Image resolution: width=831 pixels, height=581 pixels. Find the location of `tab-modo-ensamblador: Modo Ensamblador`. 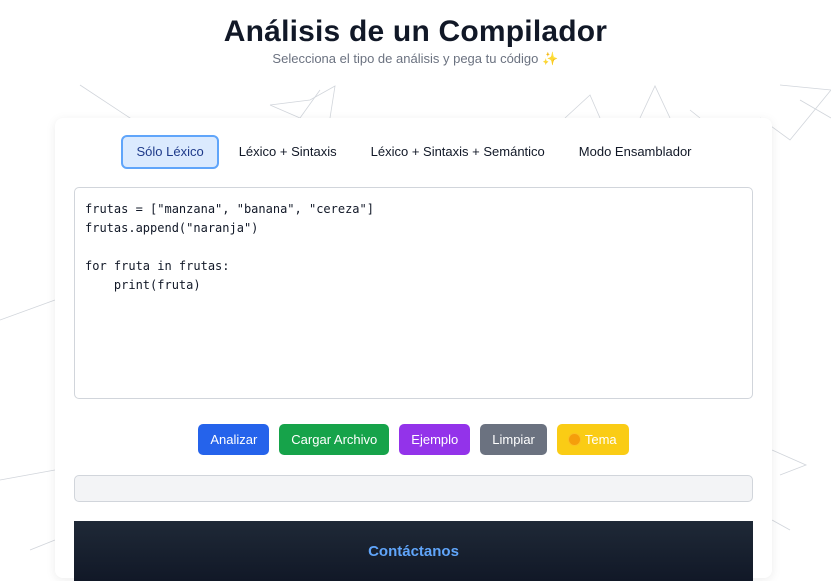

tab-modo-ensamblador: Modo Ensamblador is located at coordinates (635, 151).